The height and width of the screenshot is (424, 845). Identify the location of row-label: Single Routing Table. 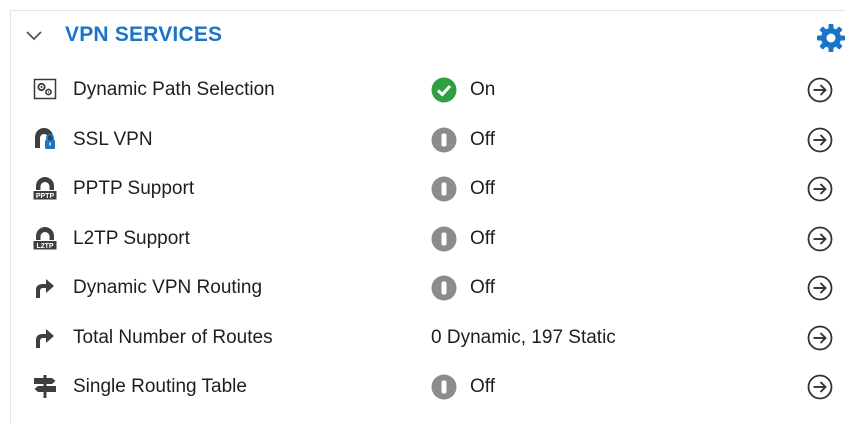
(160, 386).